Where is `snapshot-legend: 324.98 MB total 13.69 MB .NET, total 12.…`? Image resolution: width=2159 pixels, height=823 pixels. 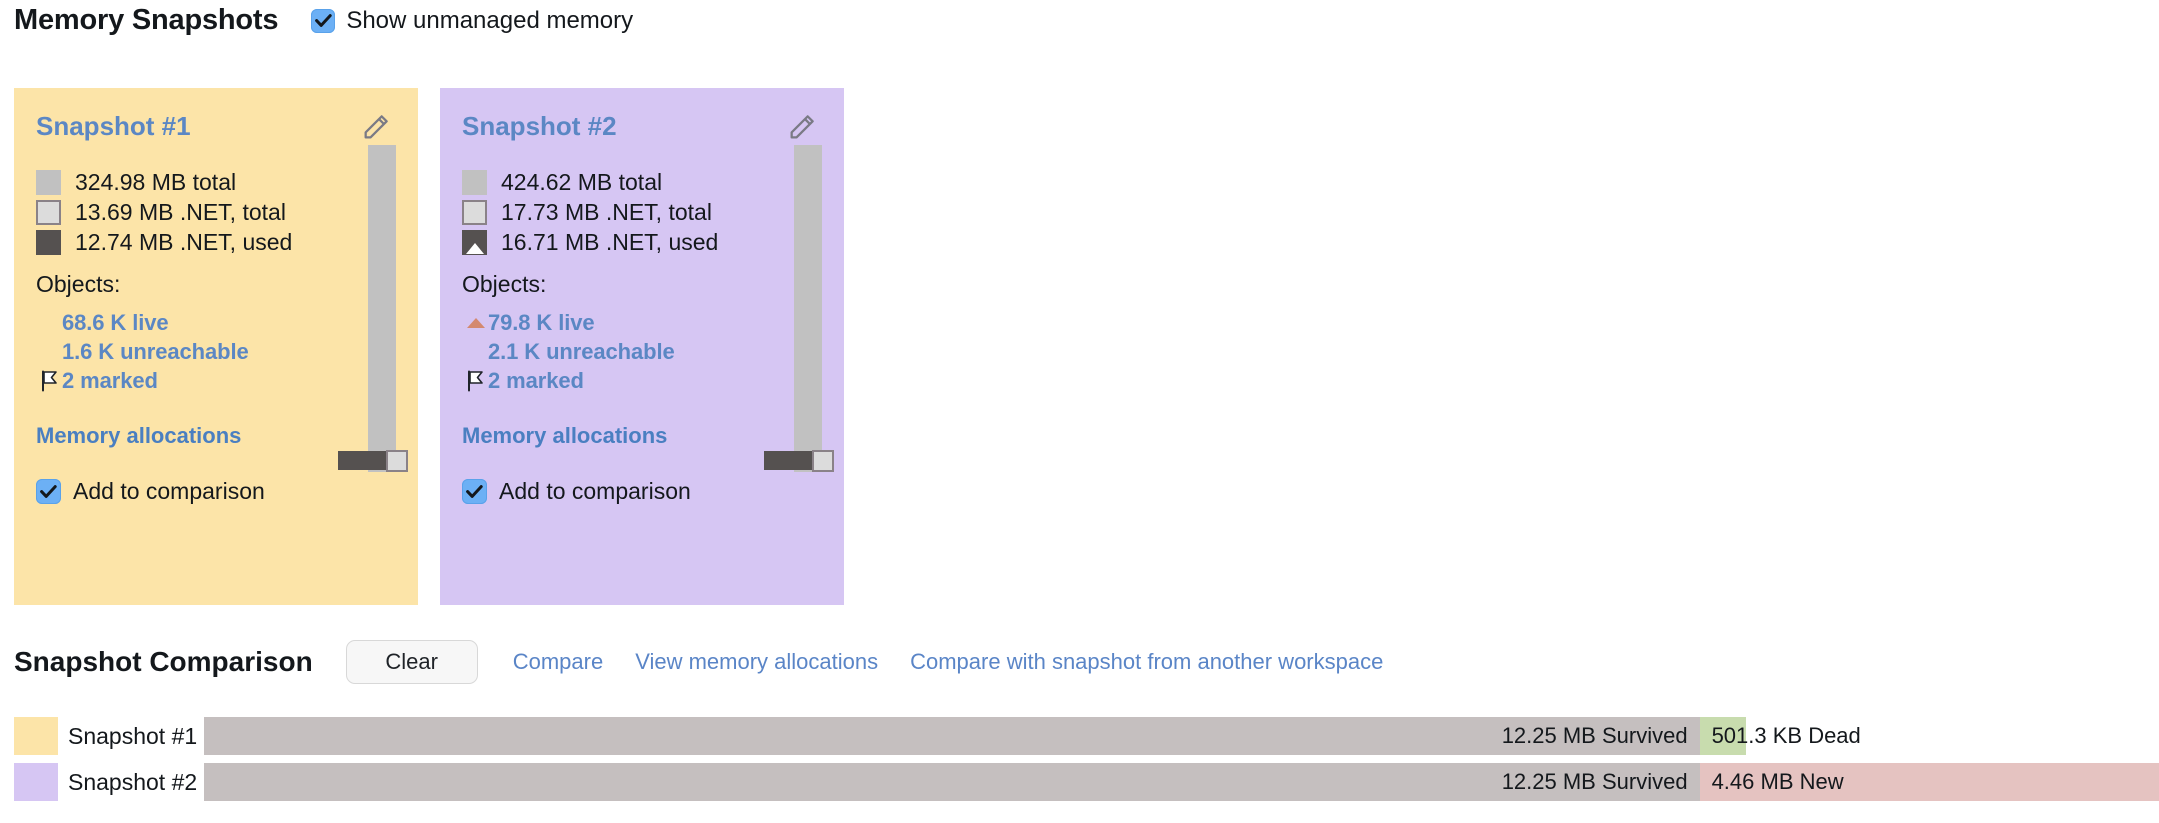
snapshot-legend: 324.98 MB total 13.69 MB .NET, total 12.… is located at coordinates (217, 212).